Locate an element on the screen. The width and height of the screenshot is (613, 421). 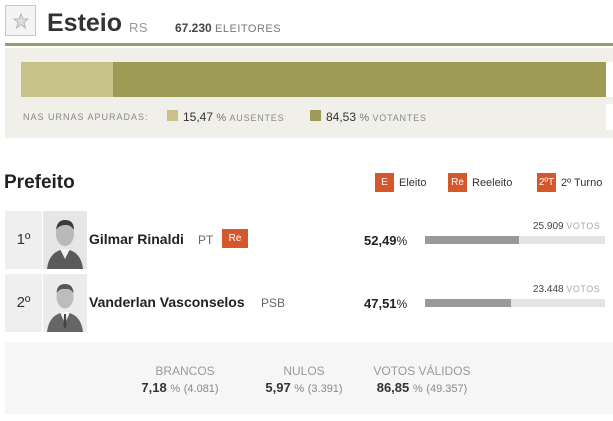
valid-votes-label: VOTOS VÁLIDOS is located at coordinates (422, 371).